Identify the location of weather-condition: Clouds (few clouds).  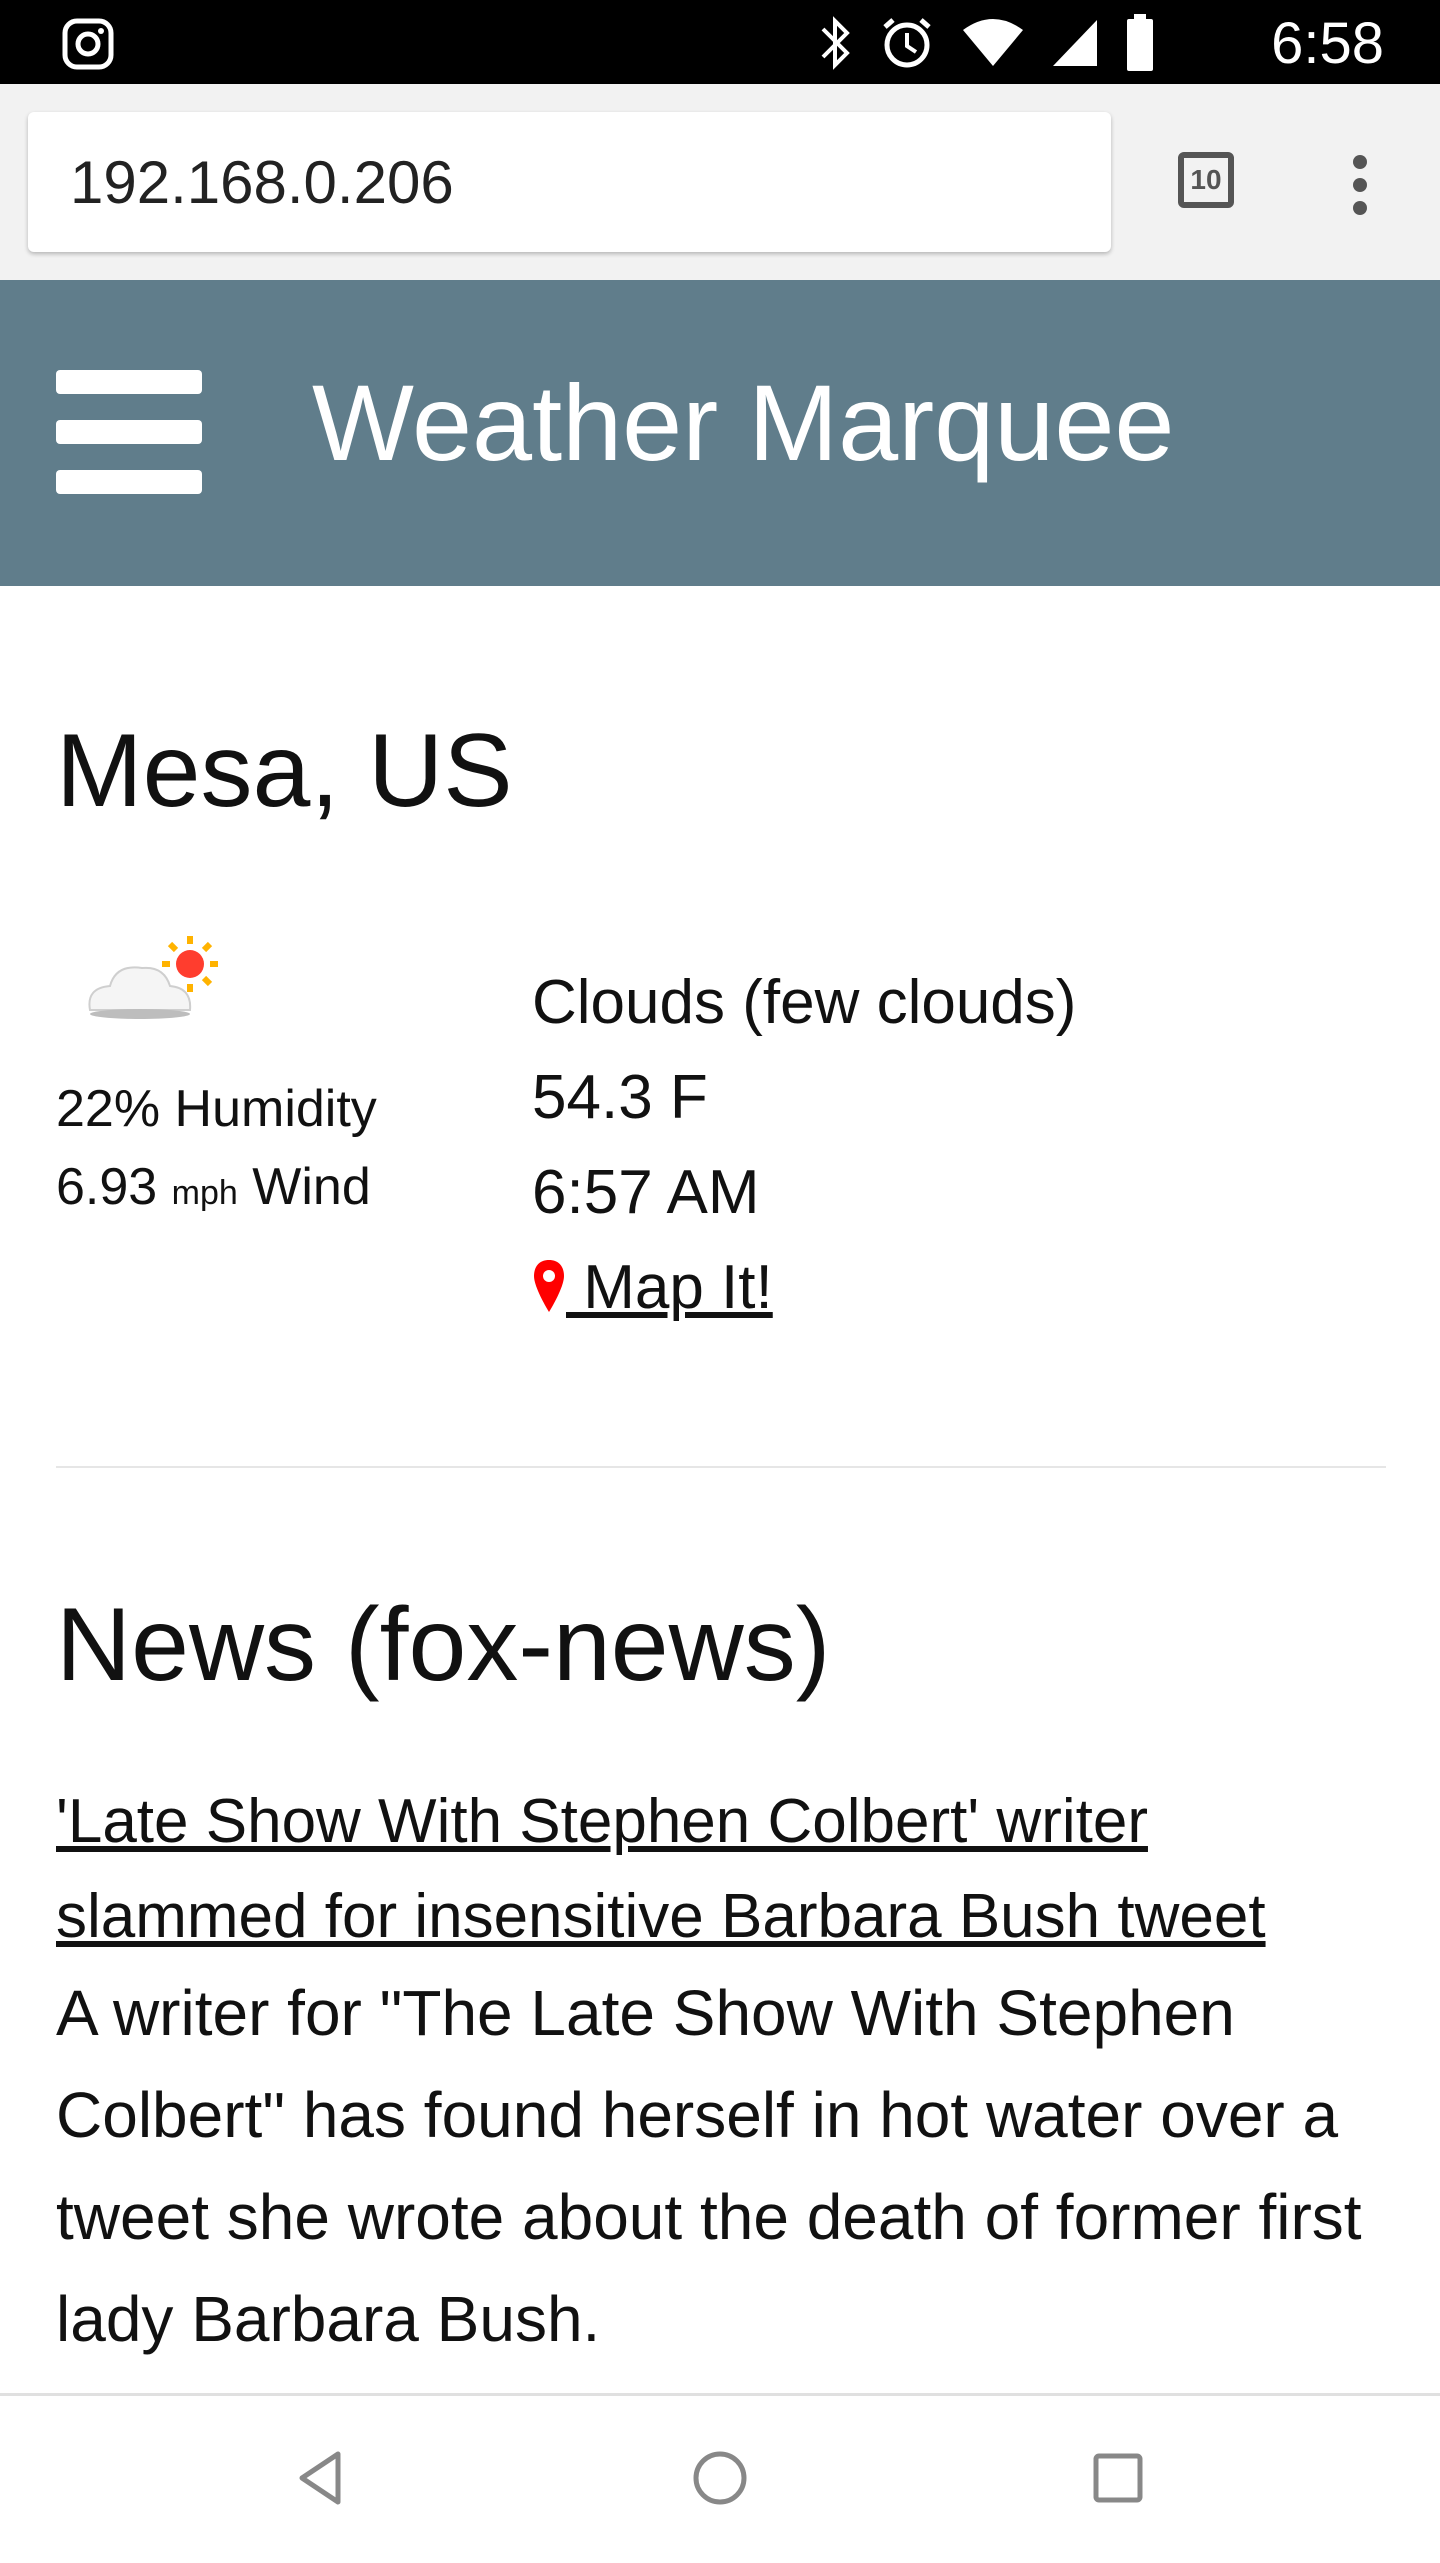
(804, 1002).